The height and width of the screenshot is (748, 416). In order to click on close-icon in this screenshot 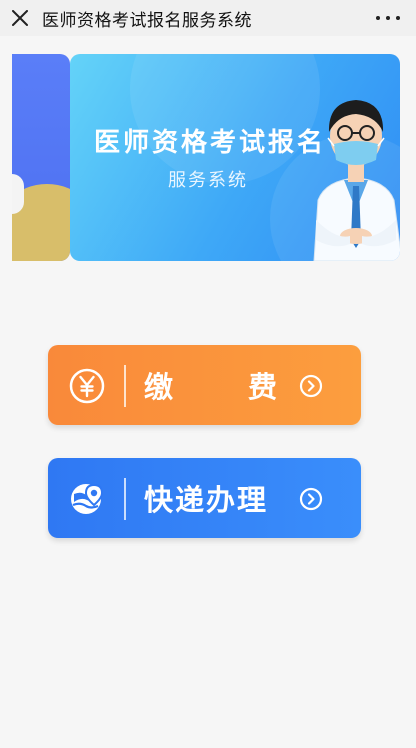, I will do `click(20, 18)`.